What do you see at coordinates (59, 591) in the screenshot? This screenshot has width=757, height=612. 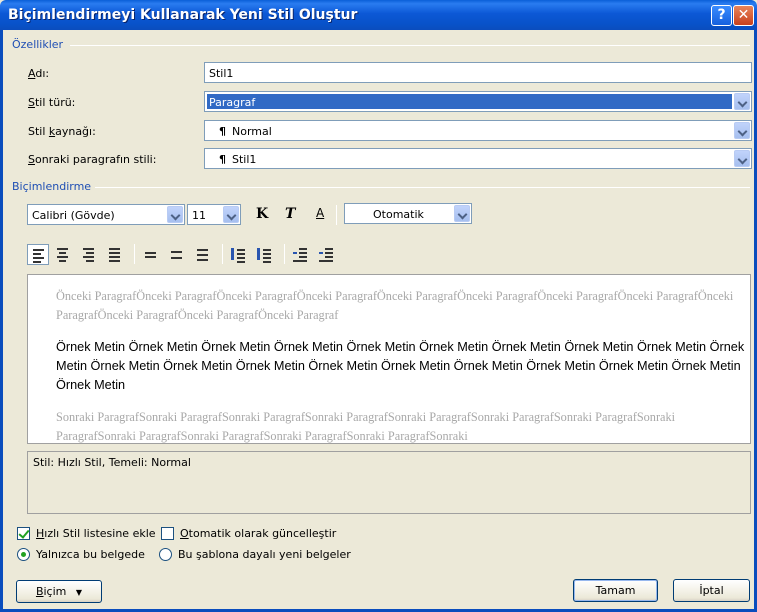 I see `format-button: Biçim ▼` at bounding box center [59, 591].